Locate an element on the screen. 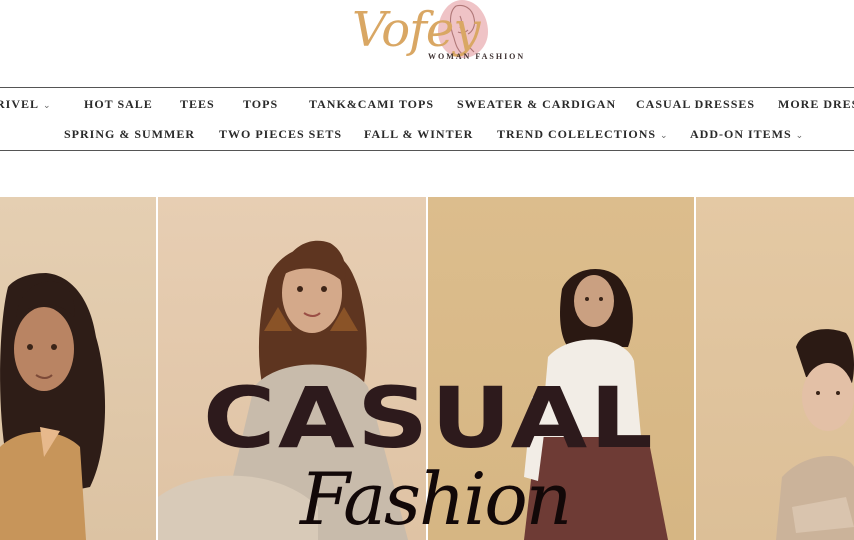 This screenshot has height=540, width=854. nav-item-more-dresses: MORE DRES is located at coordinates (816, 104).